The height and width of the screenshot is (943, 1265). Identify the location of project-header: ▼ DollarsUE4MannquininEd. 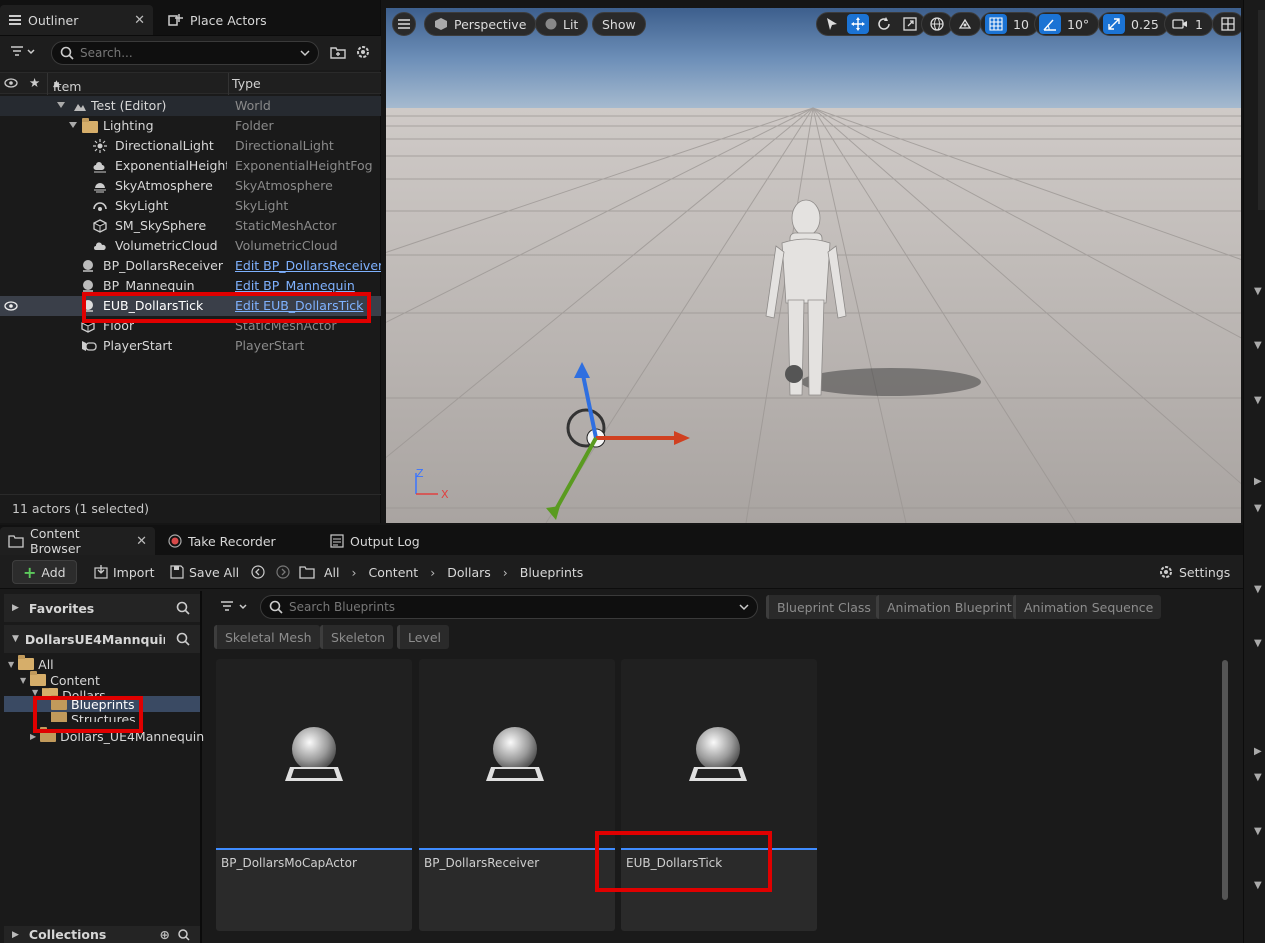
(102, 639).